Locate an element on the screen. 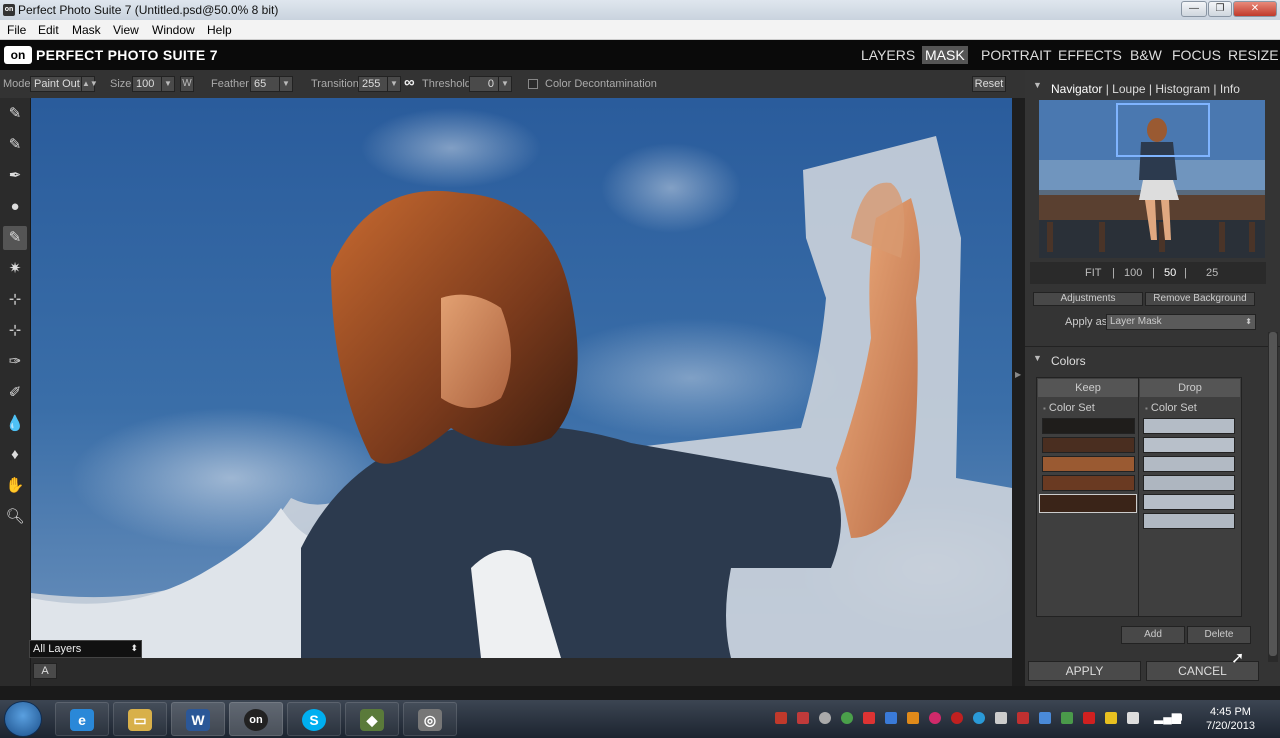  zoom-50: 50 is located at coordinates (1170, 273).